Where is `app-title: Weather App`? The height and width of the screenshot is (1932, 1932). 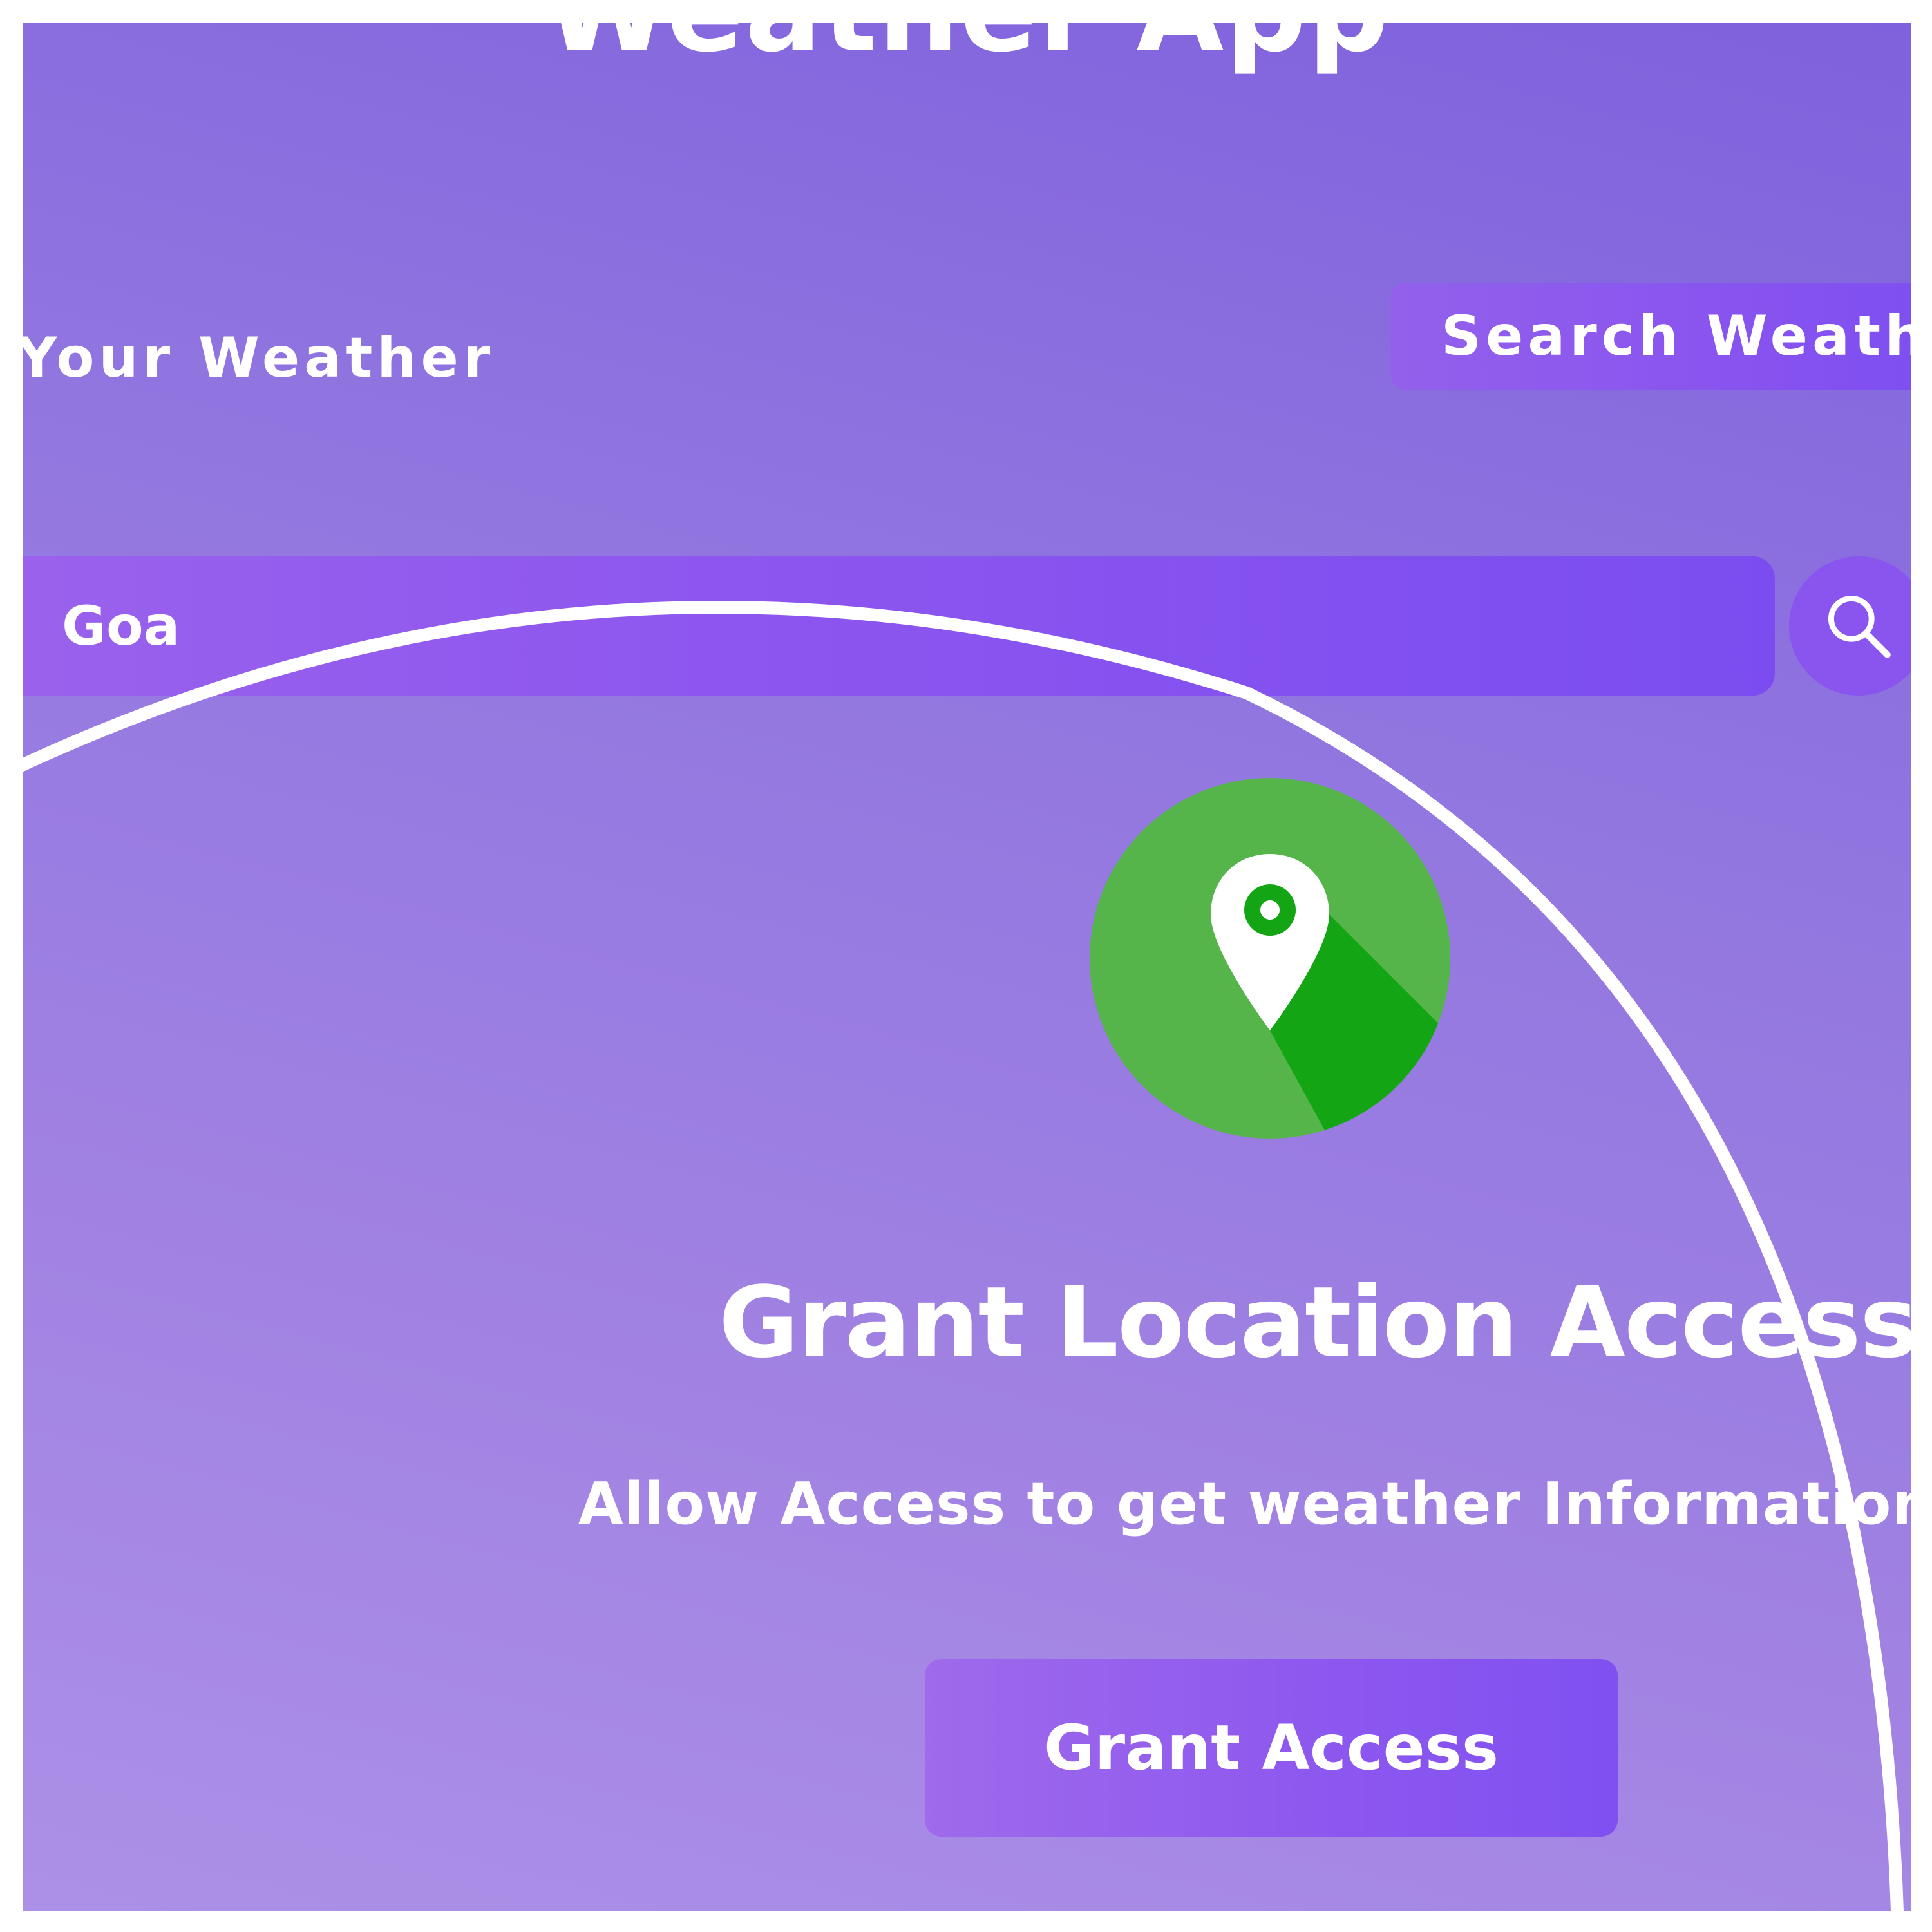 app-title: Weather App is located at coordinates (967, 50).